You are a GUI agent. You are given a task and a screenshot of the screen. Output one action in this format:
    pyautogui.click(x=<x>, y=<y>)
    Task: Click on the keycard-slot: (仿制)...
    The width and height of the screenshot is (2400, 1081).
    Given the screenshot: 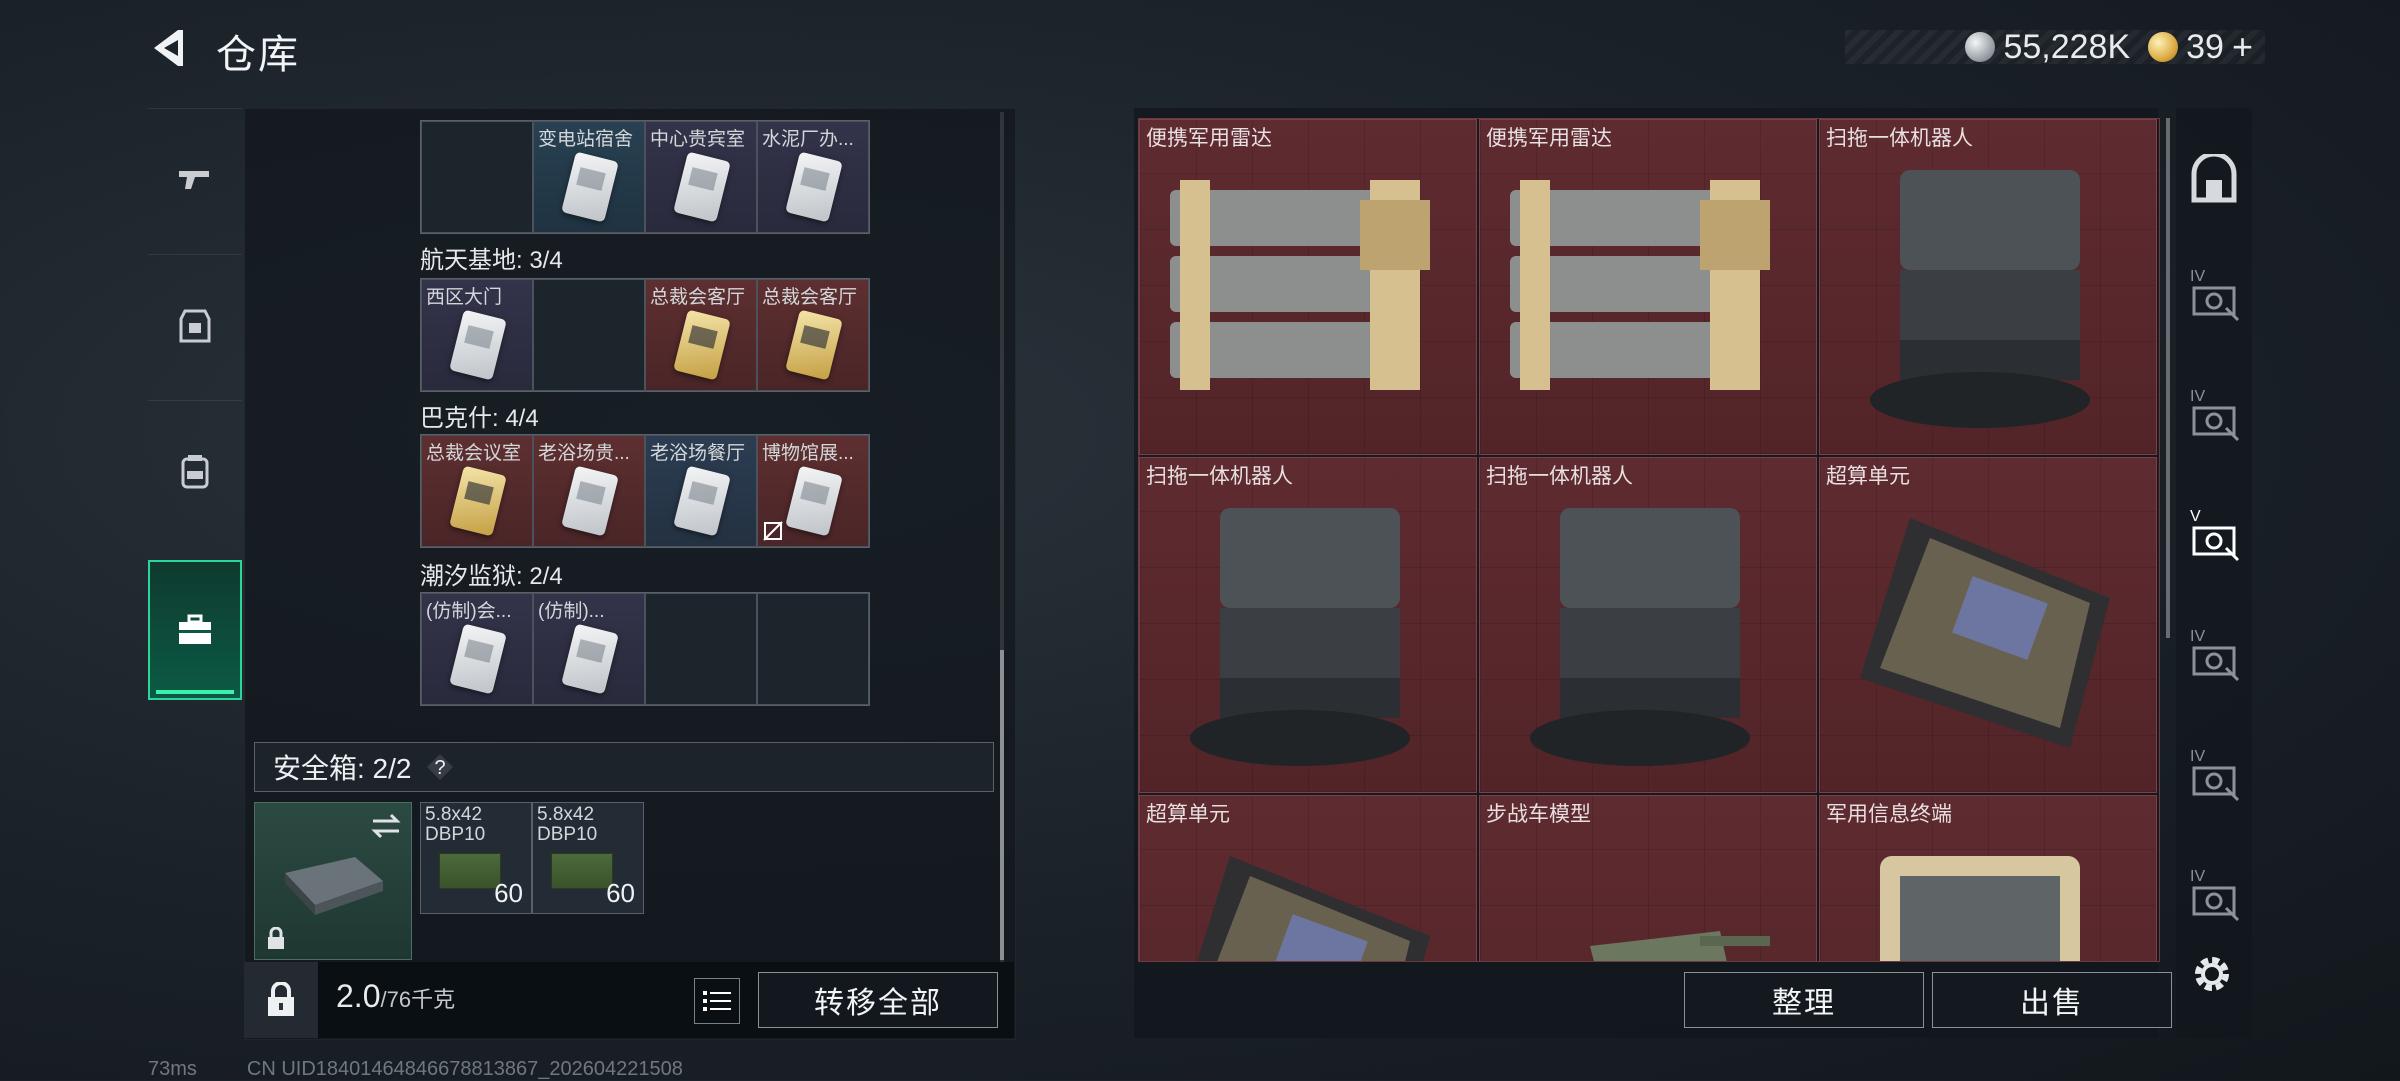 What is the action you would take?
    pyautogui.click(x=589, y=649)
    